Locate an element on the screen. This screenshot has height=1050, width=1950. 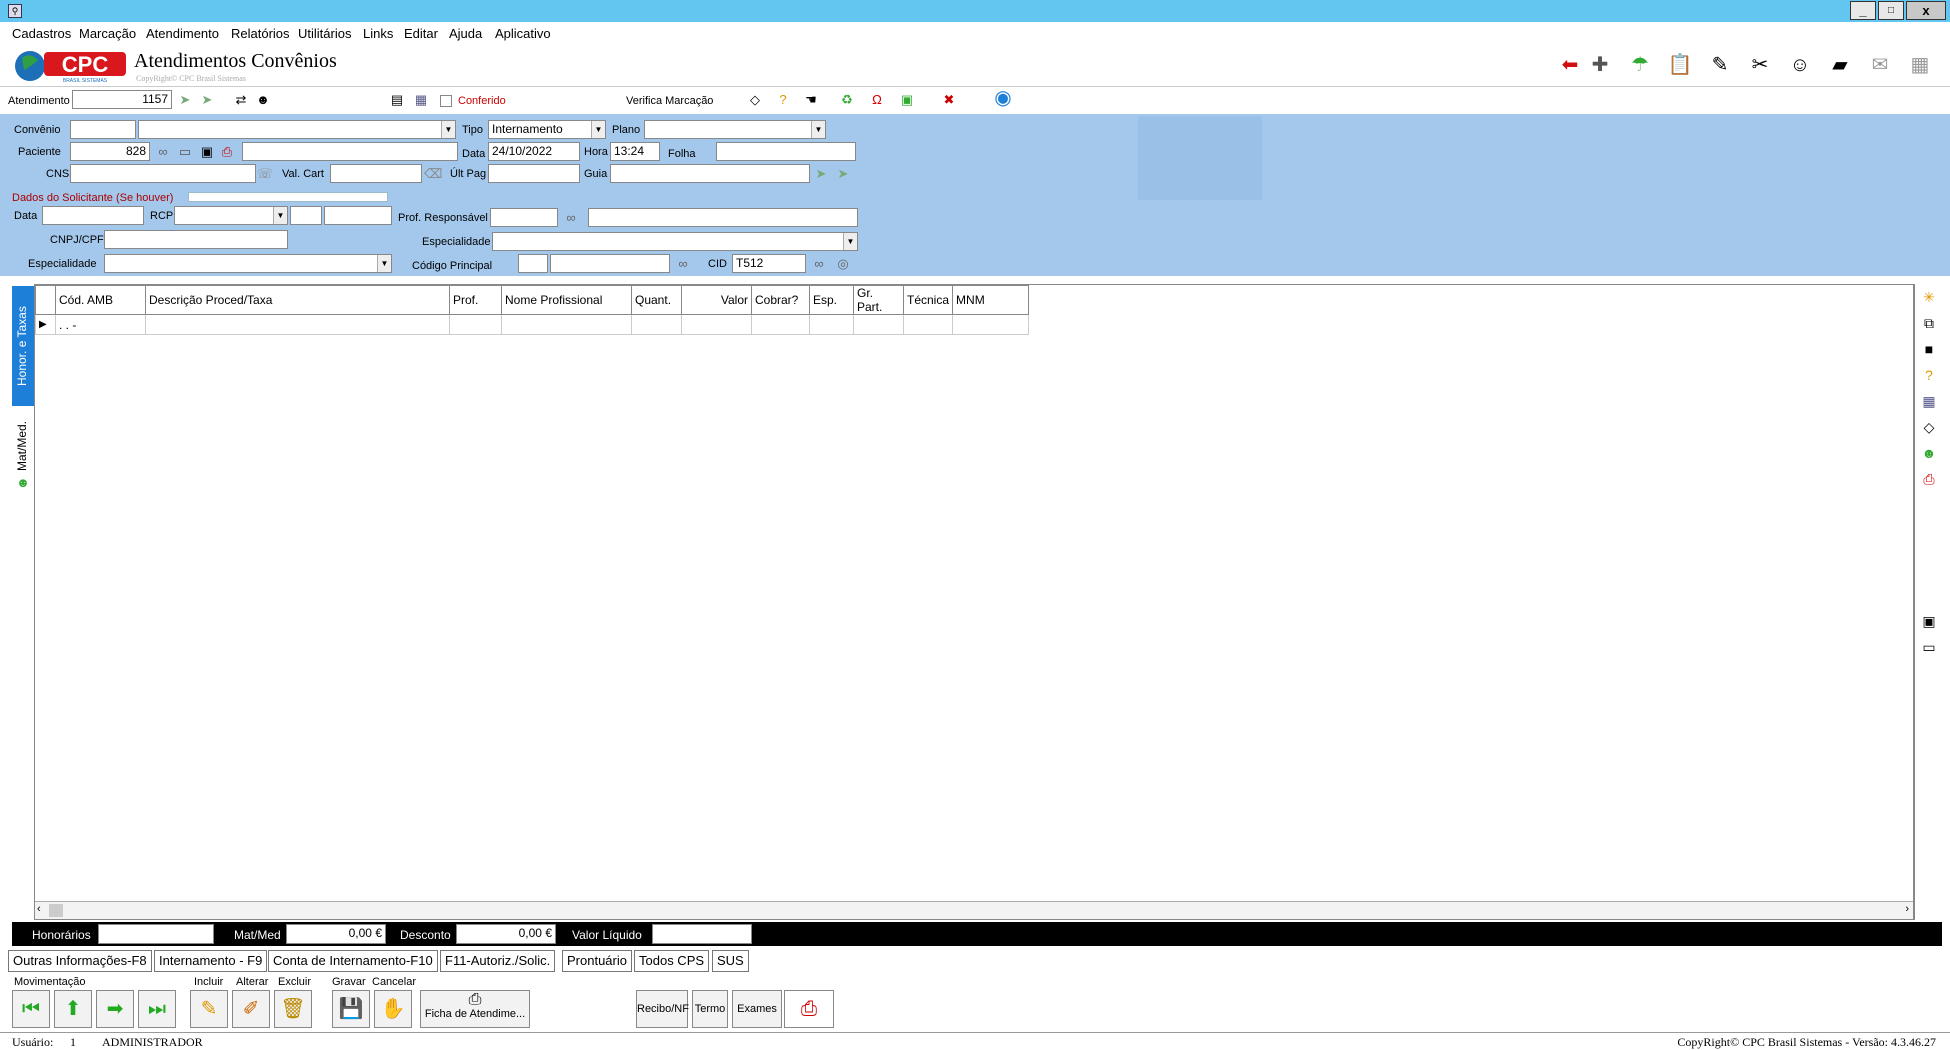
col-quant: Quant. is located at coordinates (656, 300).